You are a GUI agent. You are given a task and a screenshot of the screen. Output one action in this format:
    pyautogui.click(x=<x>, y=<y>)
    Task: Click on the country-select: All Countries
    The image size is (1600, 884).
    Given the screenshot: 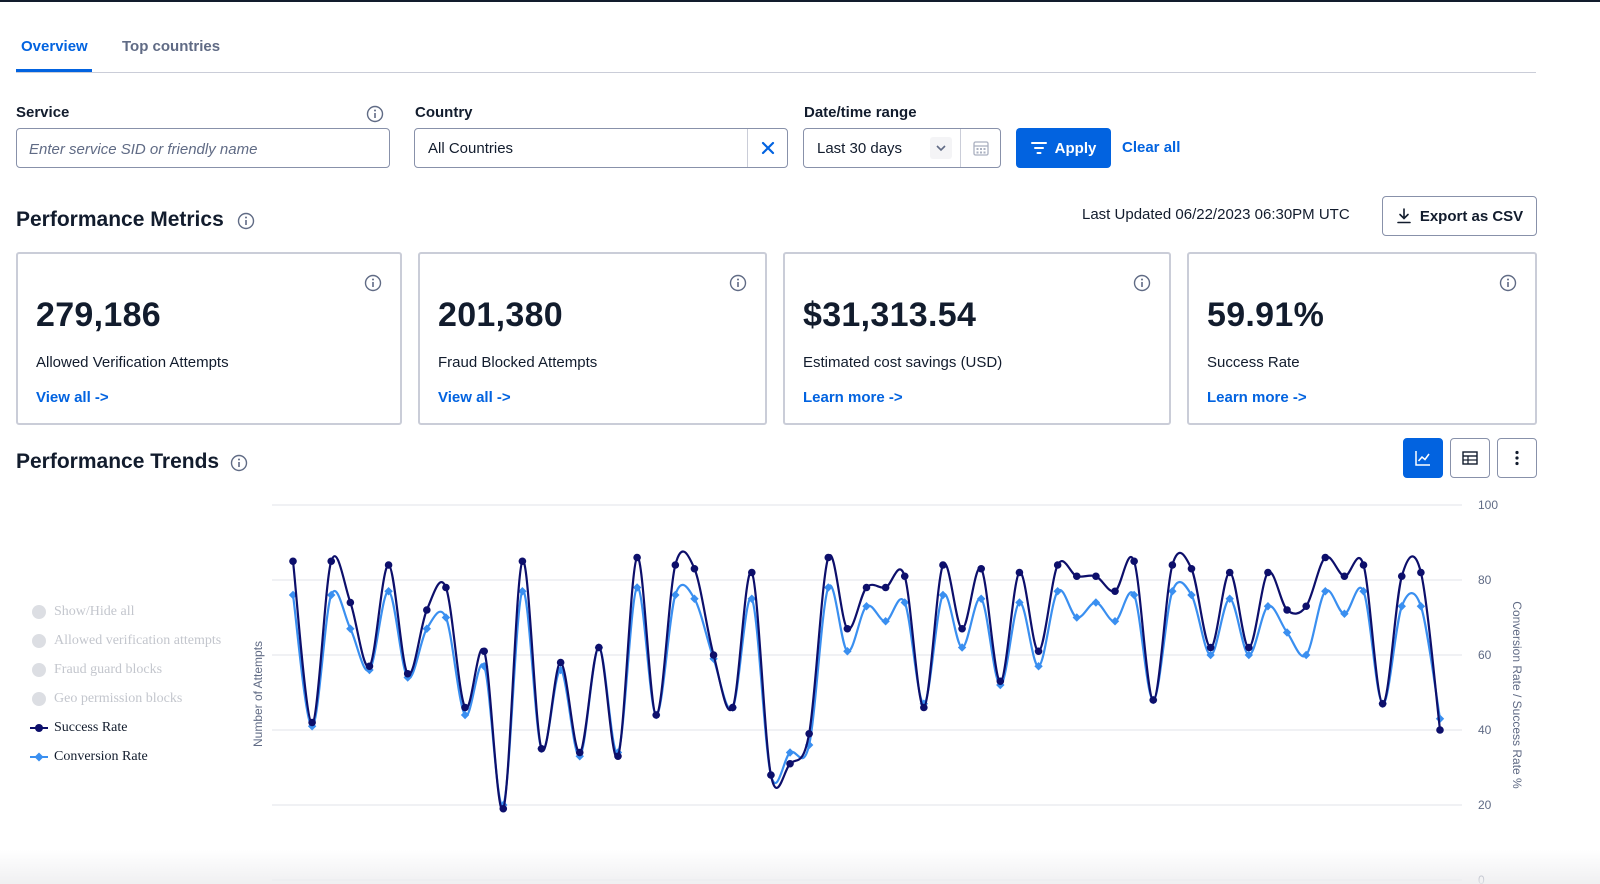 What is the action you would take?
    pyautogui.click(x=601, y=148)
    